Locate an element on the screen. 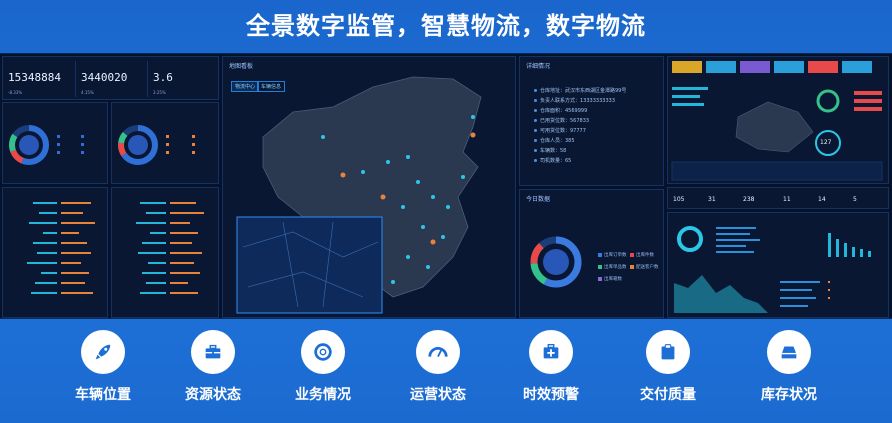  first-aid-icon is located at coordinates (551, 352).